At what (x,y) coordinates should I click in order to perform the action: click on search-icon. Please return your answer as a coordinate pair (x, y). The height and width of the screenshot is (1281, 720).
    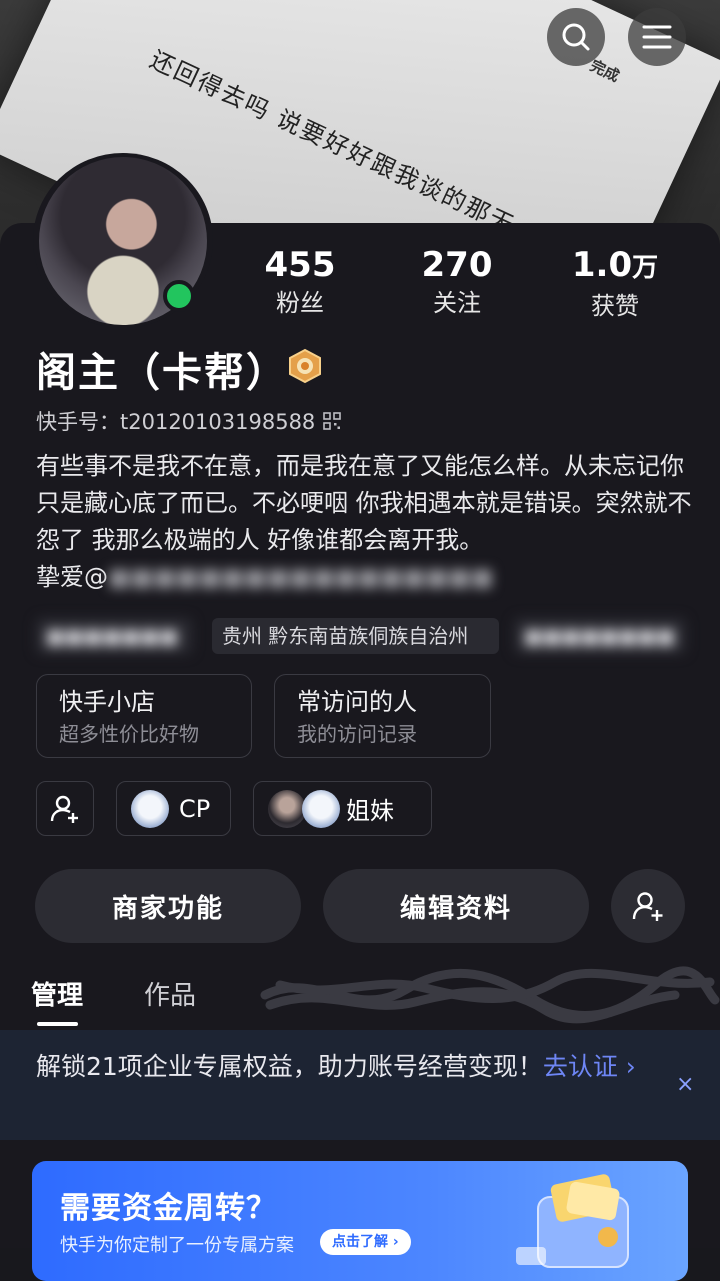
    Looking at the image, I should click on (576, 37).